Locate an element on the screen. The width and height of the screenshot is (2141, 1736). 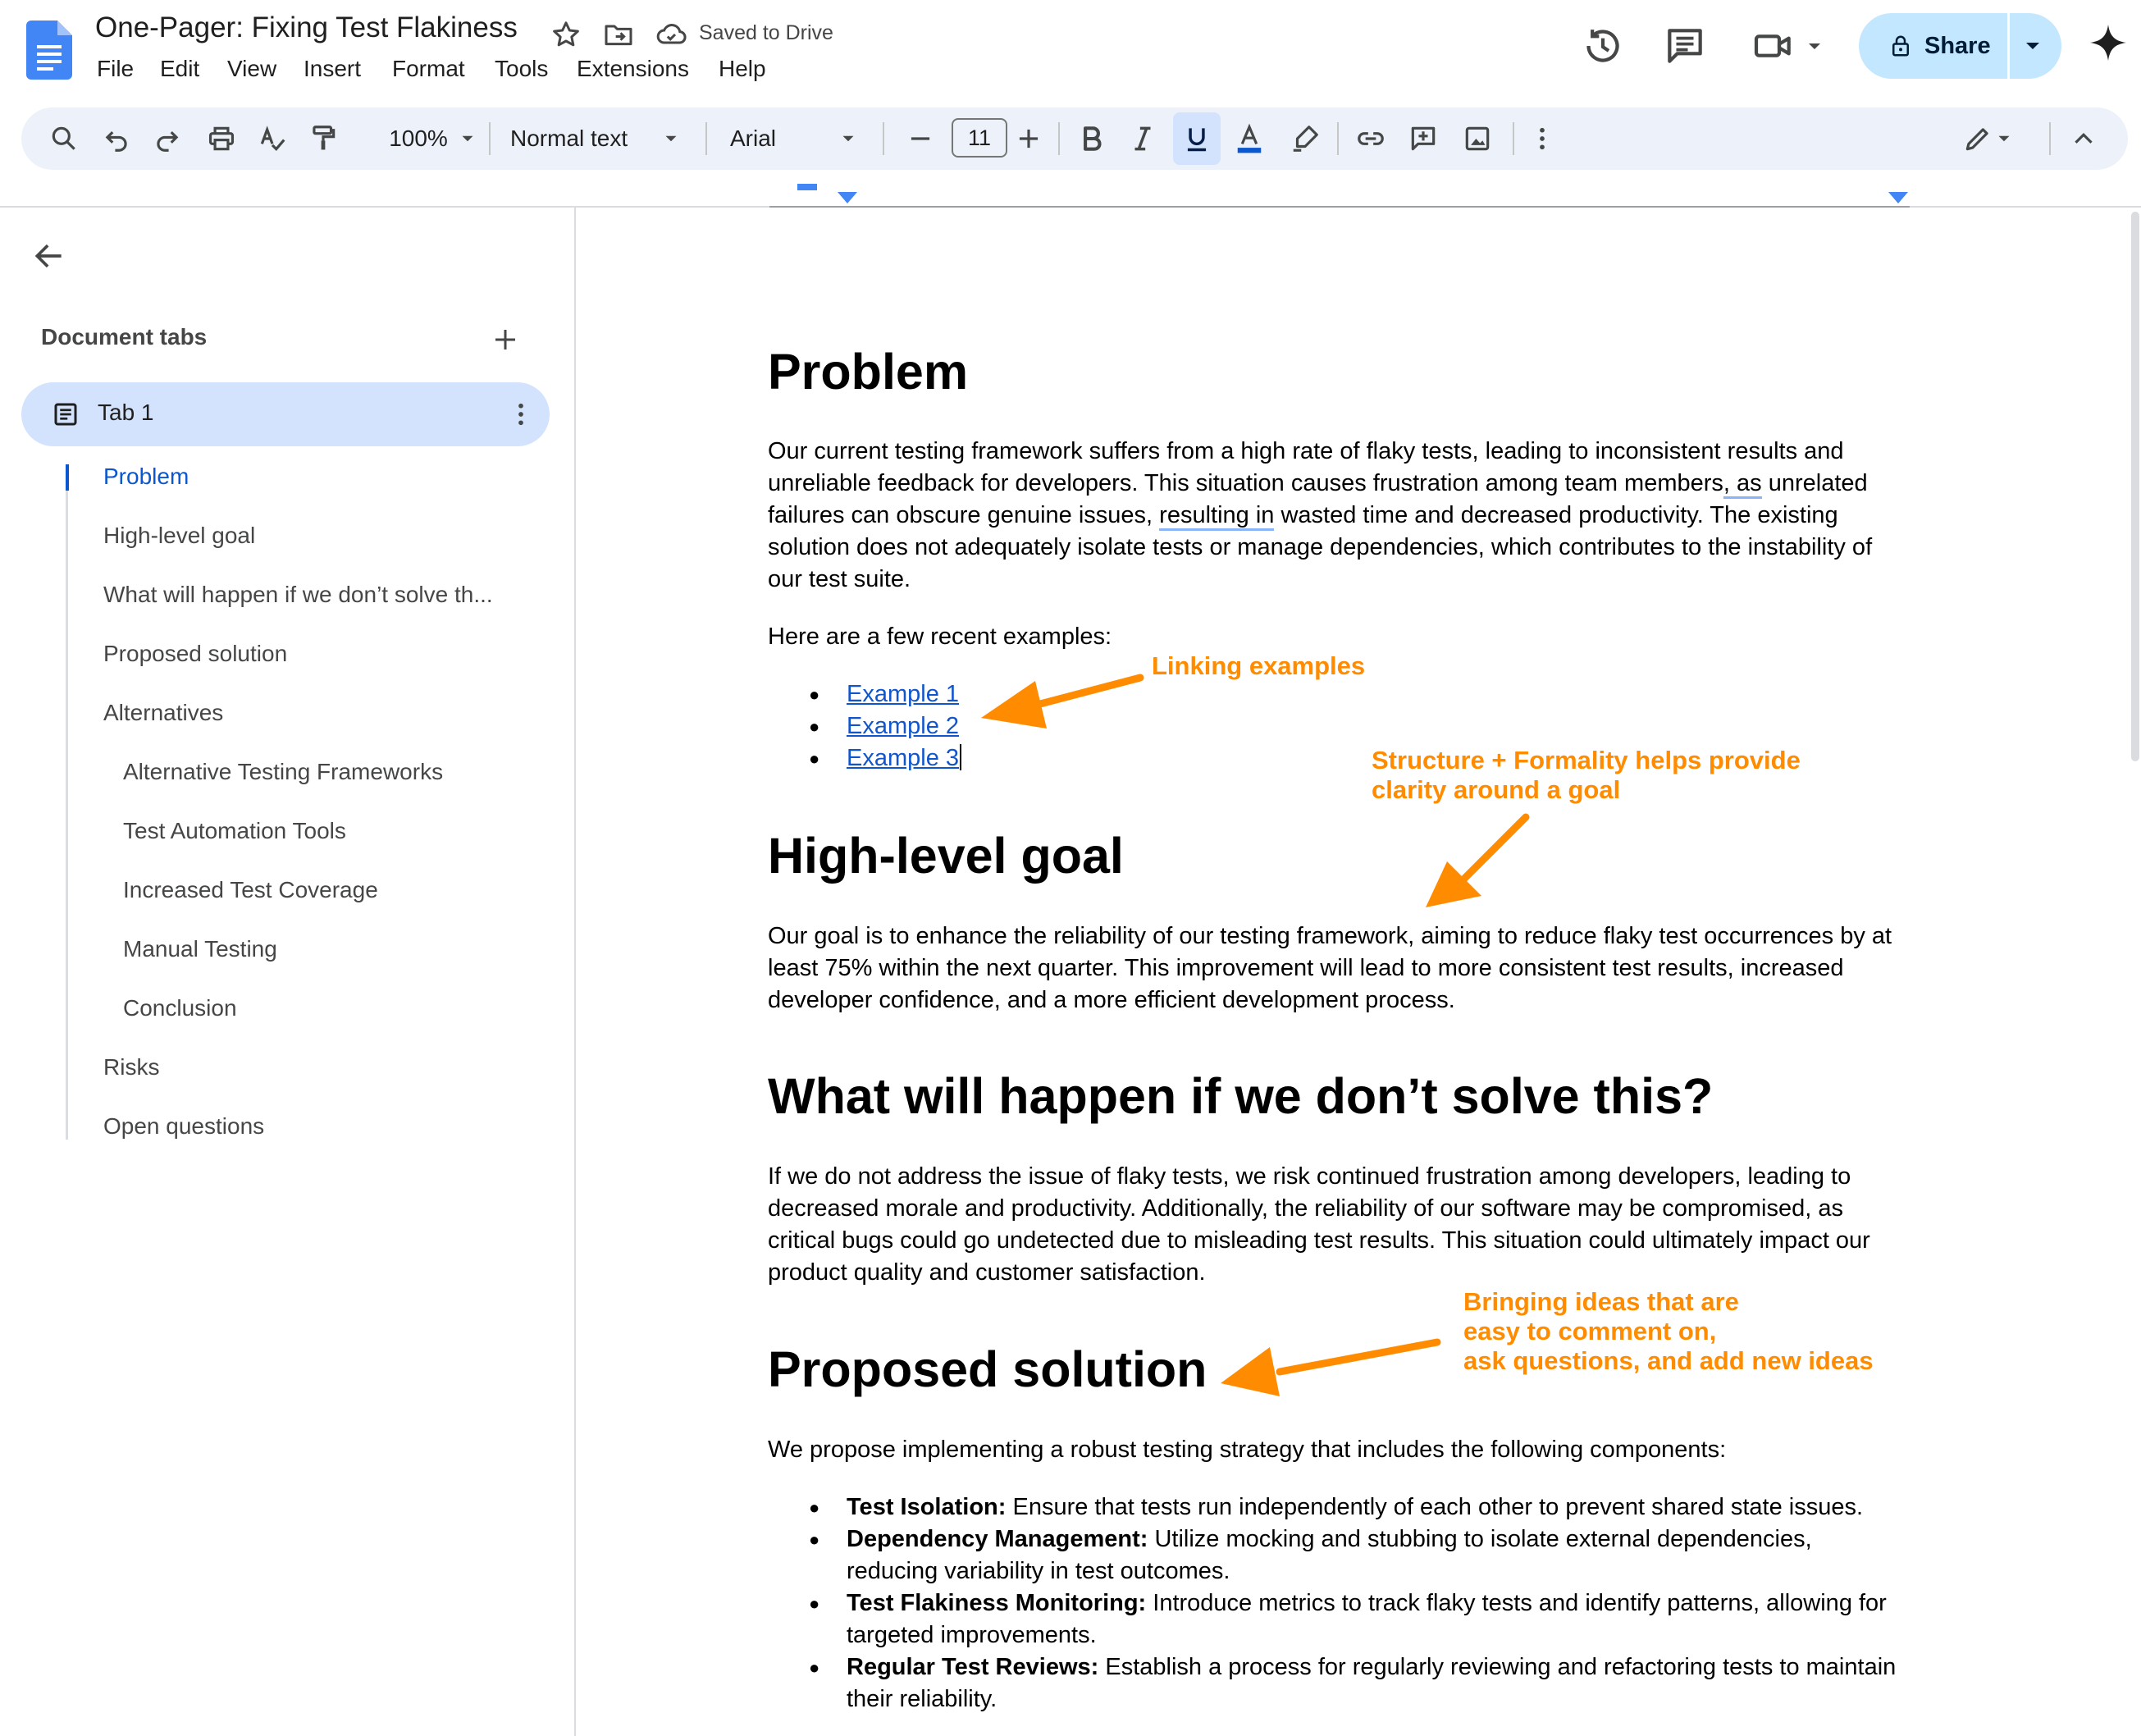
move-folder-icon is located at coordinates (618, 34).